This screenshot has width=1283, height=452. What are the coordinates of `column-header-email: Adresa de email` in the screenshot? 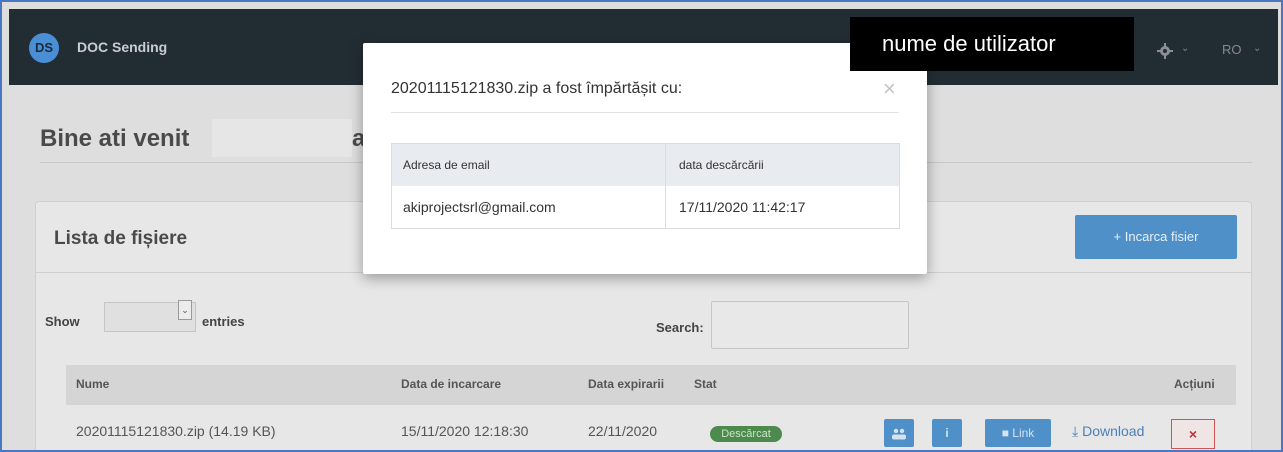 It's located at (446, 165).